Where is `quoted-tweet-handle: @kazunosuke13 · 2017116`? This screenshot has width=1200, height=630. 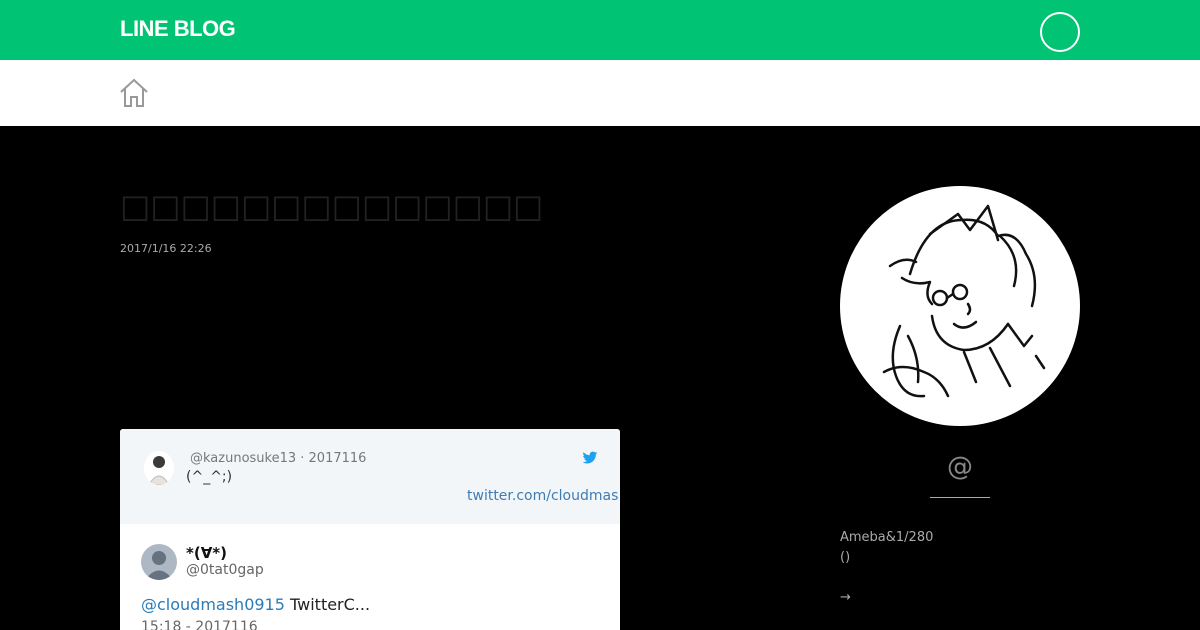 quoted-tweet-handle: @kazunosuke13 · 2017116 is located at coordinates (278, 458).